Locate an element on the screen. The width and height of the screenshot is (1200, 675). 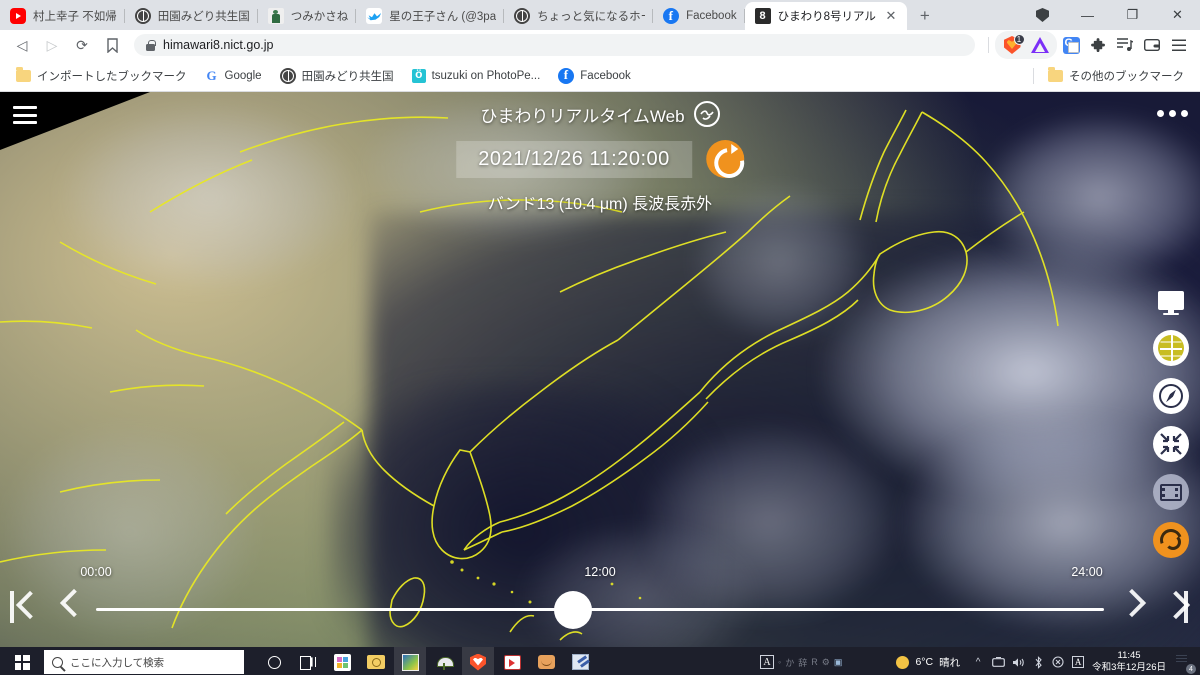
browser-menu-icon is located at coordinates (1179, 45).